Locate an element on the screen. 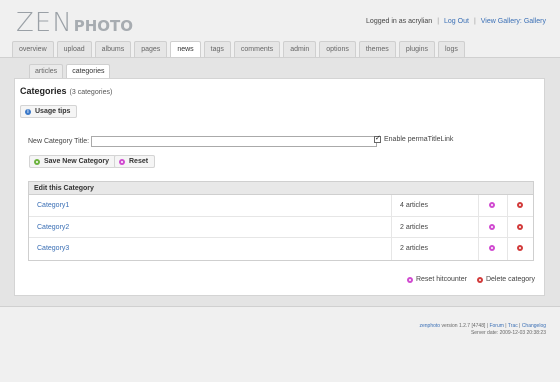 This screenshot has height=382, width=560. tab-tags: tags is located at coordinates (217, 49).